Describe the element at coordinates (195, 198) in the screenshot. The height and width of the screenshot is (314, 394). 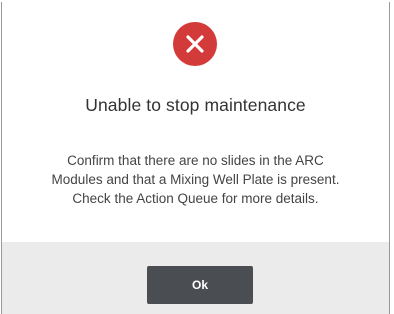
I see `message-line: Check the Action Queue for more details.` at that location.